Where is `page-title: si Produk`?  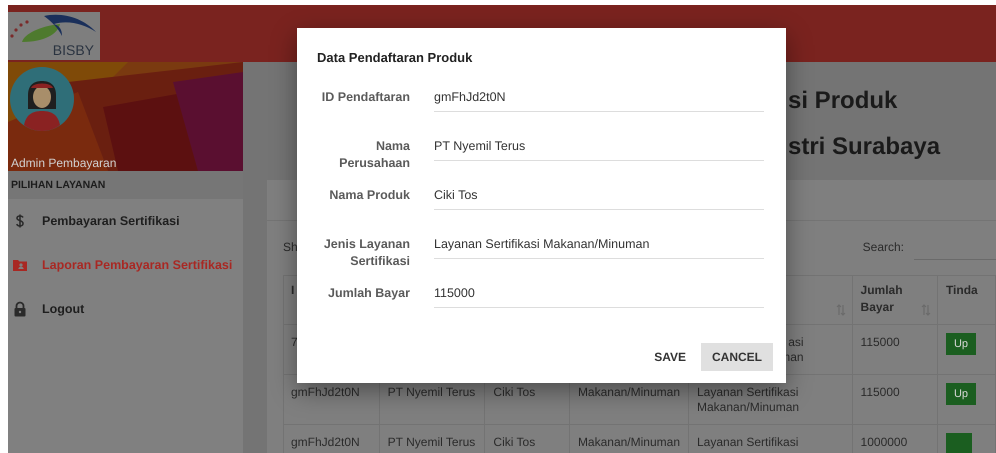 page-title: si Produk is located at coordinates (843, 101).